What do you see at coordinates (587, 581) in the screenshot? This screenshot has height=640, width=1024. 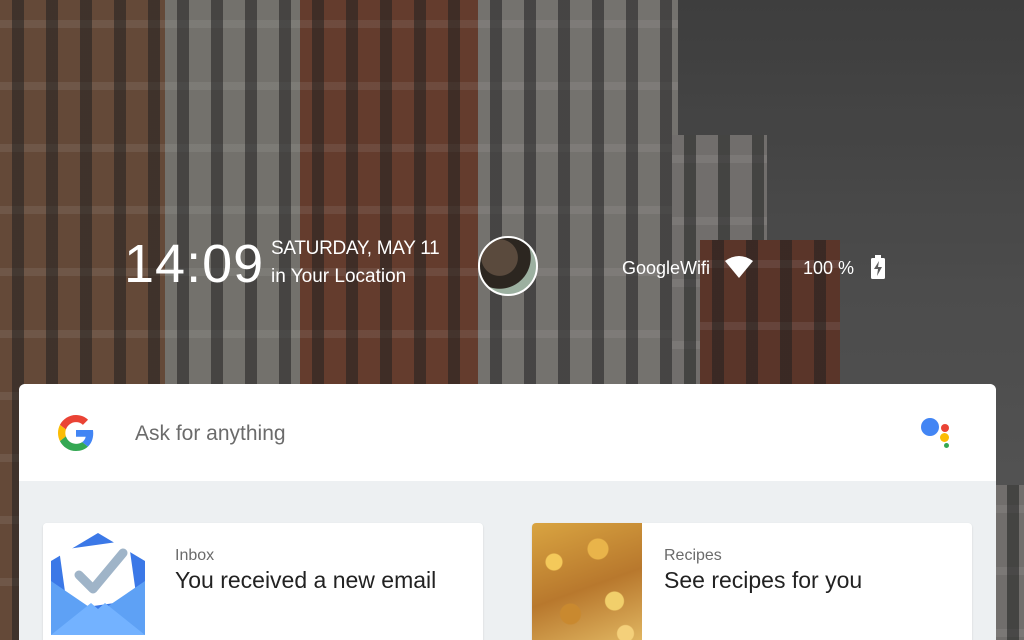 I see `recipe-image` at bounding box center [587, 581].